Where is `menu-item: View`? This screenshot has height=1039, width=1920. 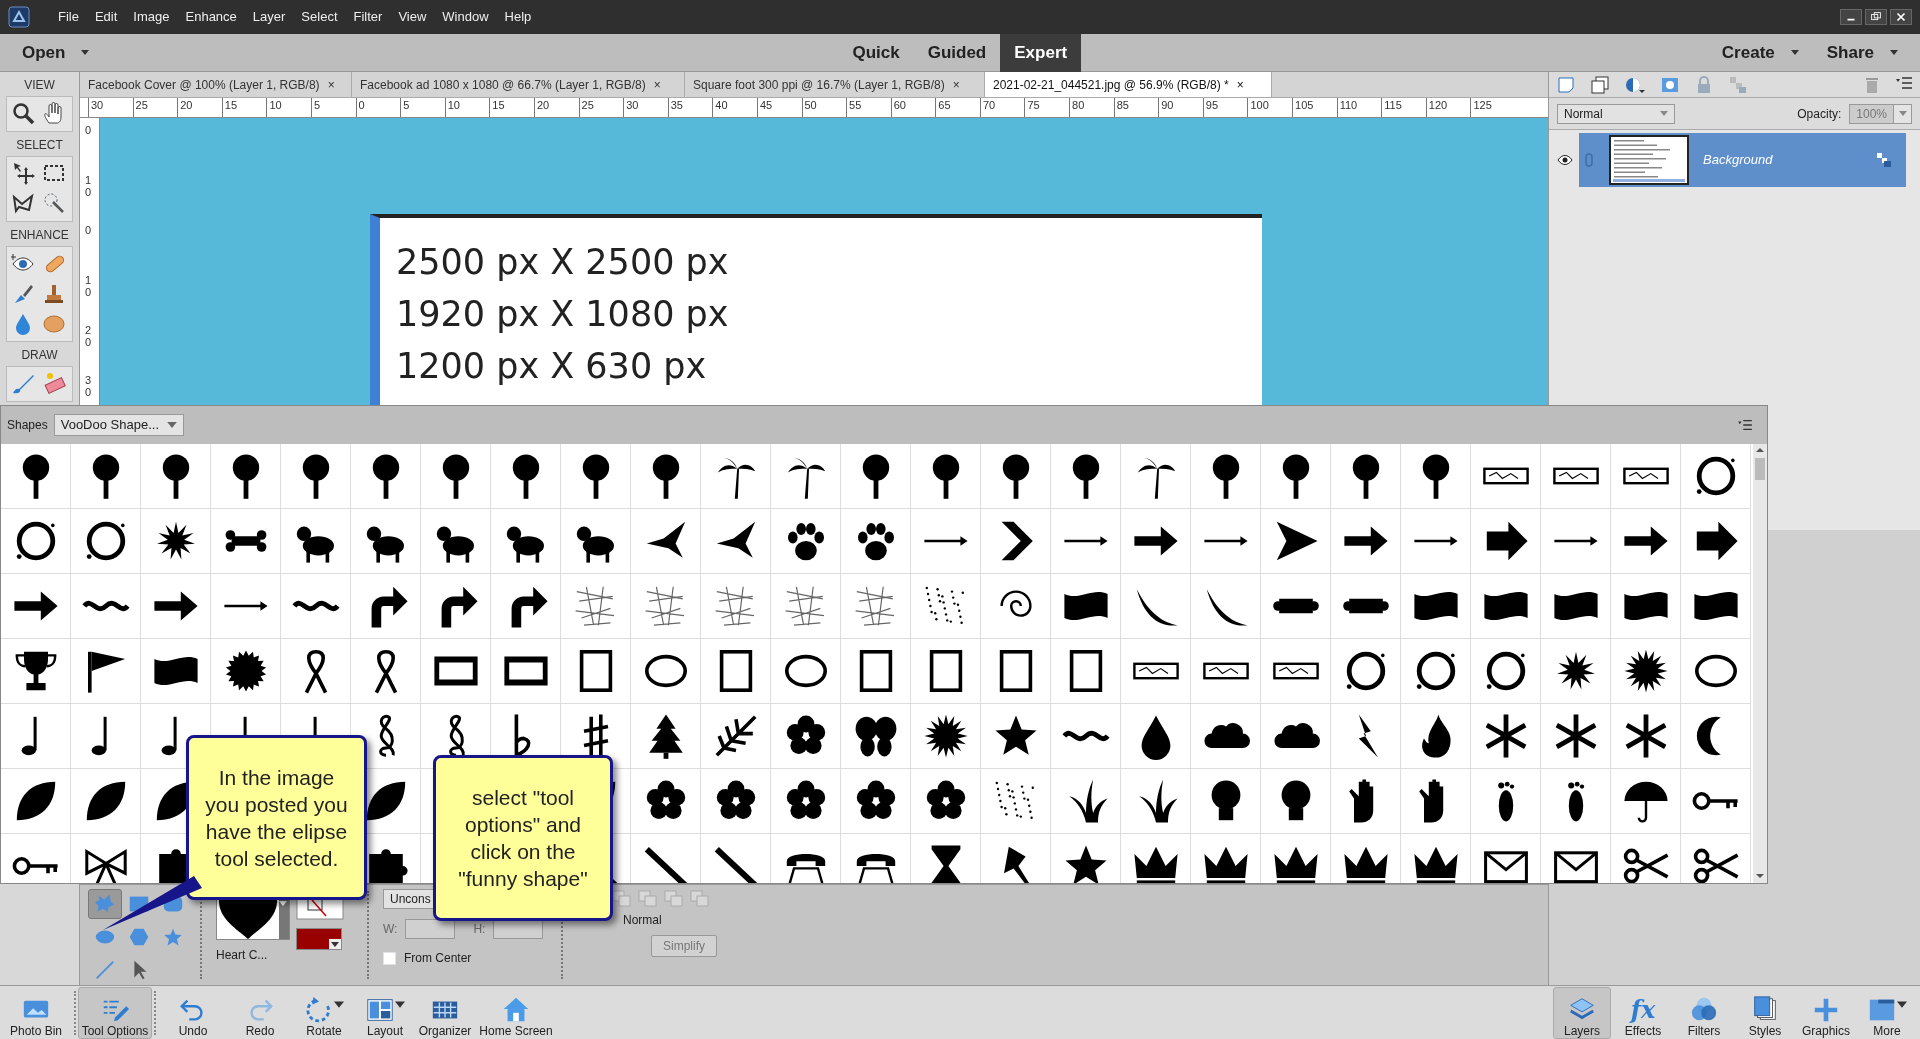 menu-item: View is located at coordinates (412, 17).